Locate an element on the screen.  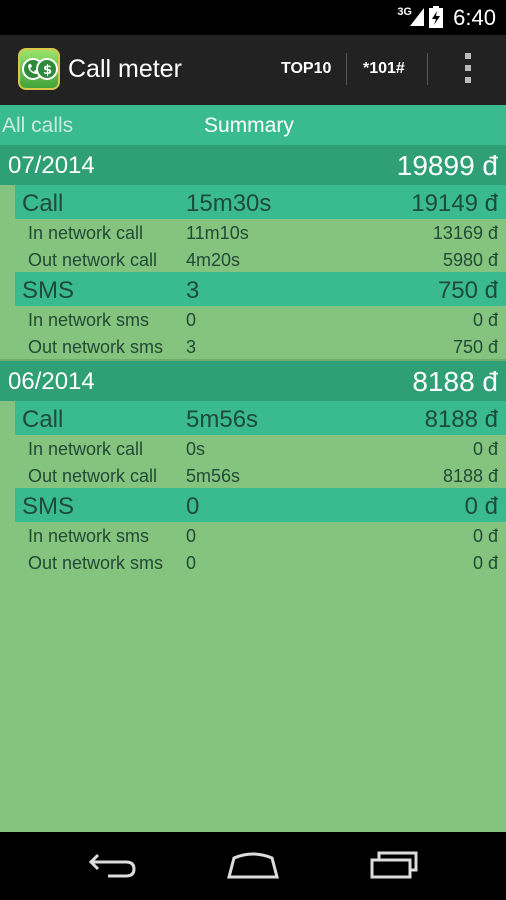
list-item: In network call 0s 0 đ is located at coordinates (253, 448).